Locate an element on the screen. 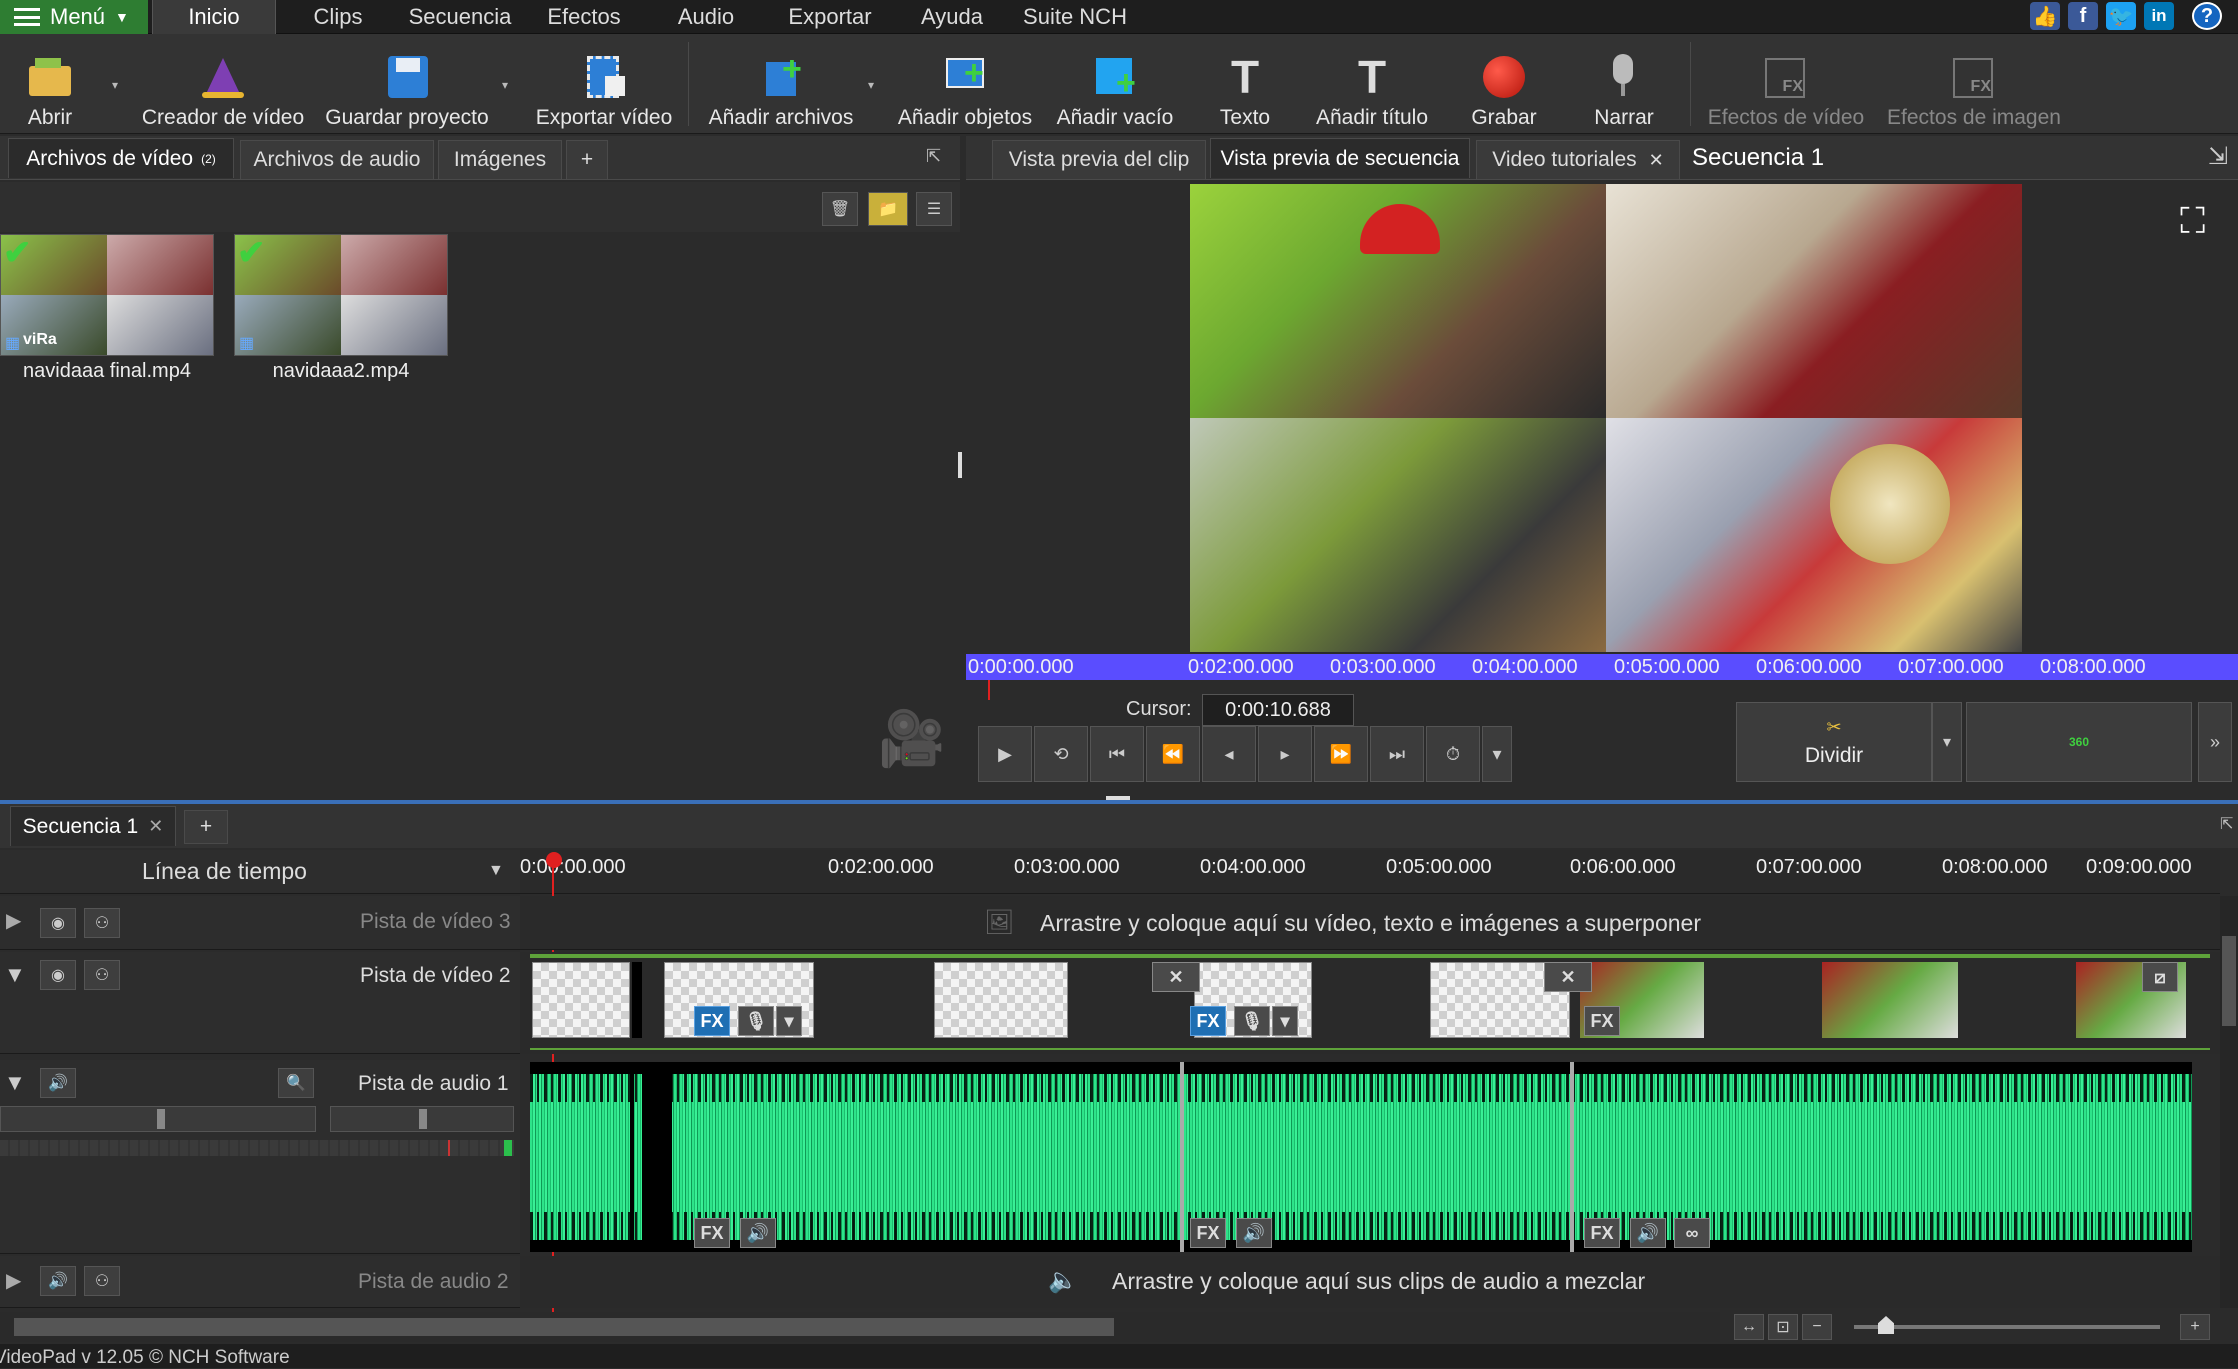 The image size is (2238, 1369). speed-button: ⏱ is located at coordinates (1453, 754).